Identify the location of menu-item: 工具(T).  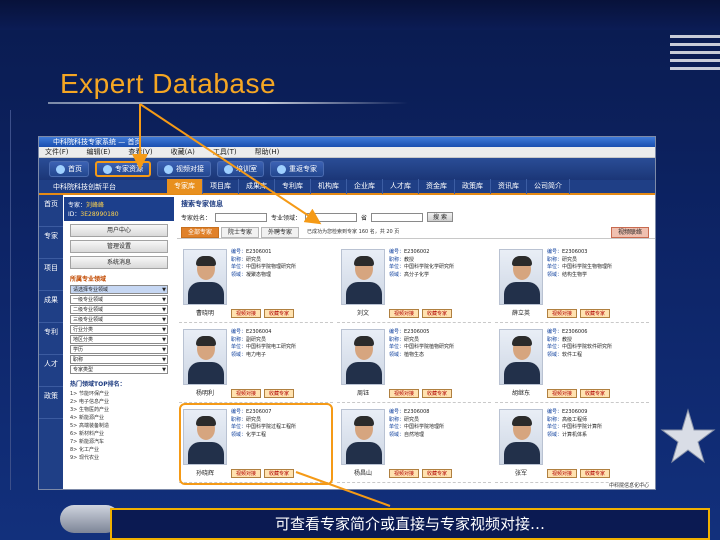
(225, 152).